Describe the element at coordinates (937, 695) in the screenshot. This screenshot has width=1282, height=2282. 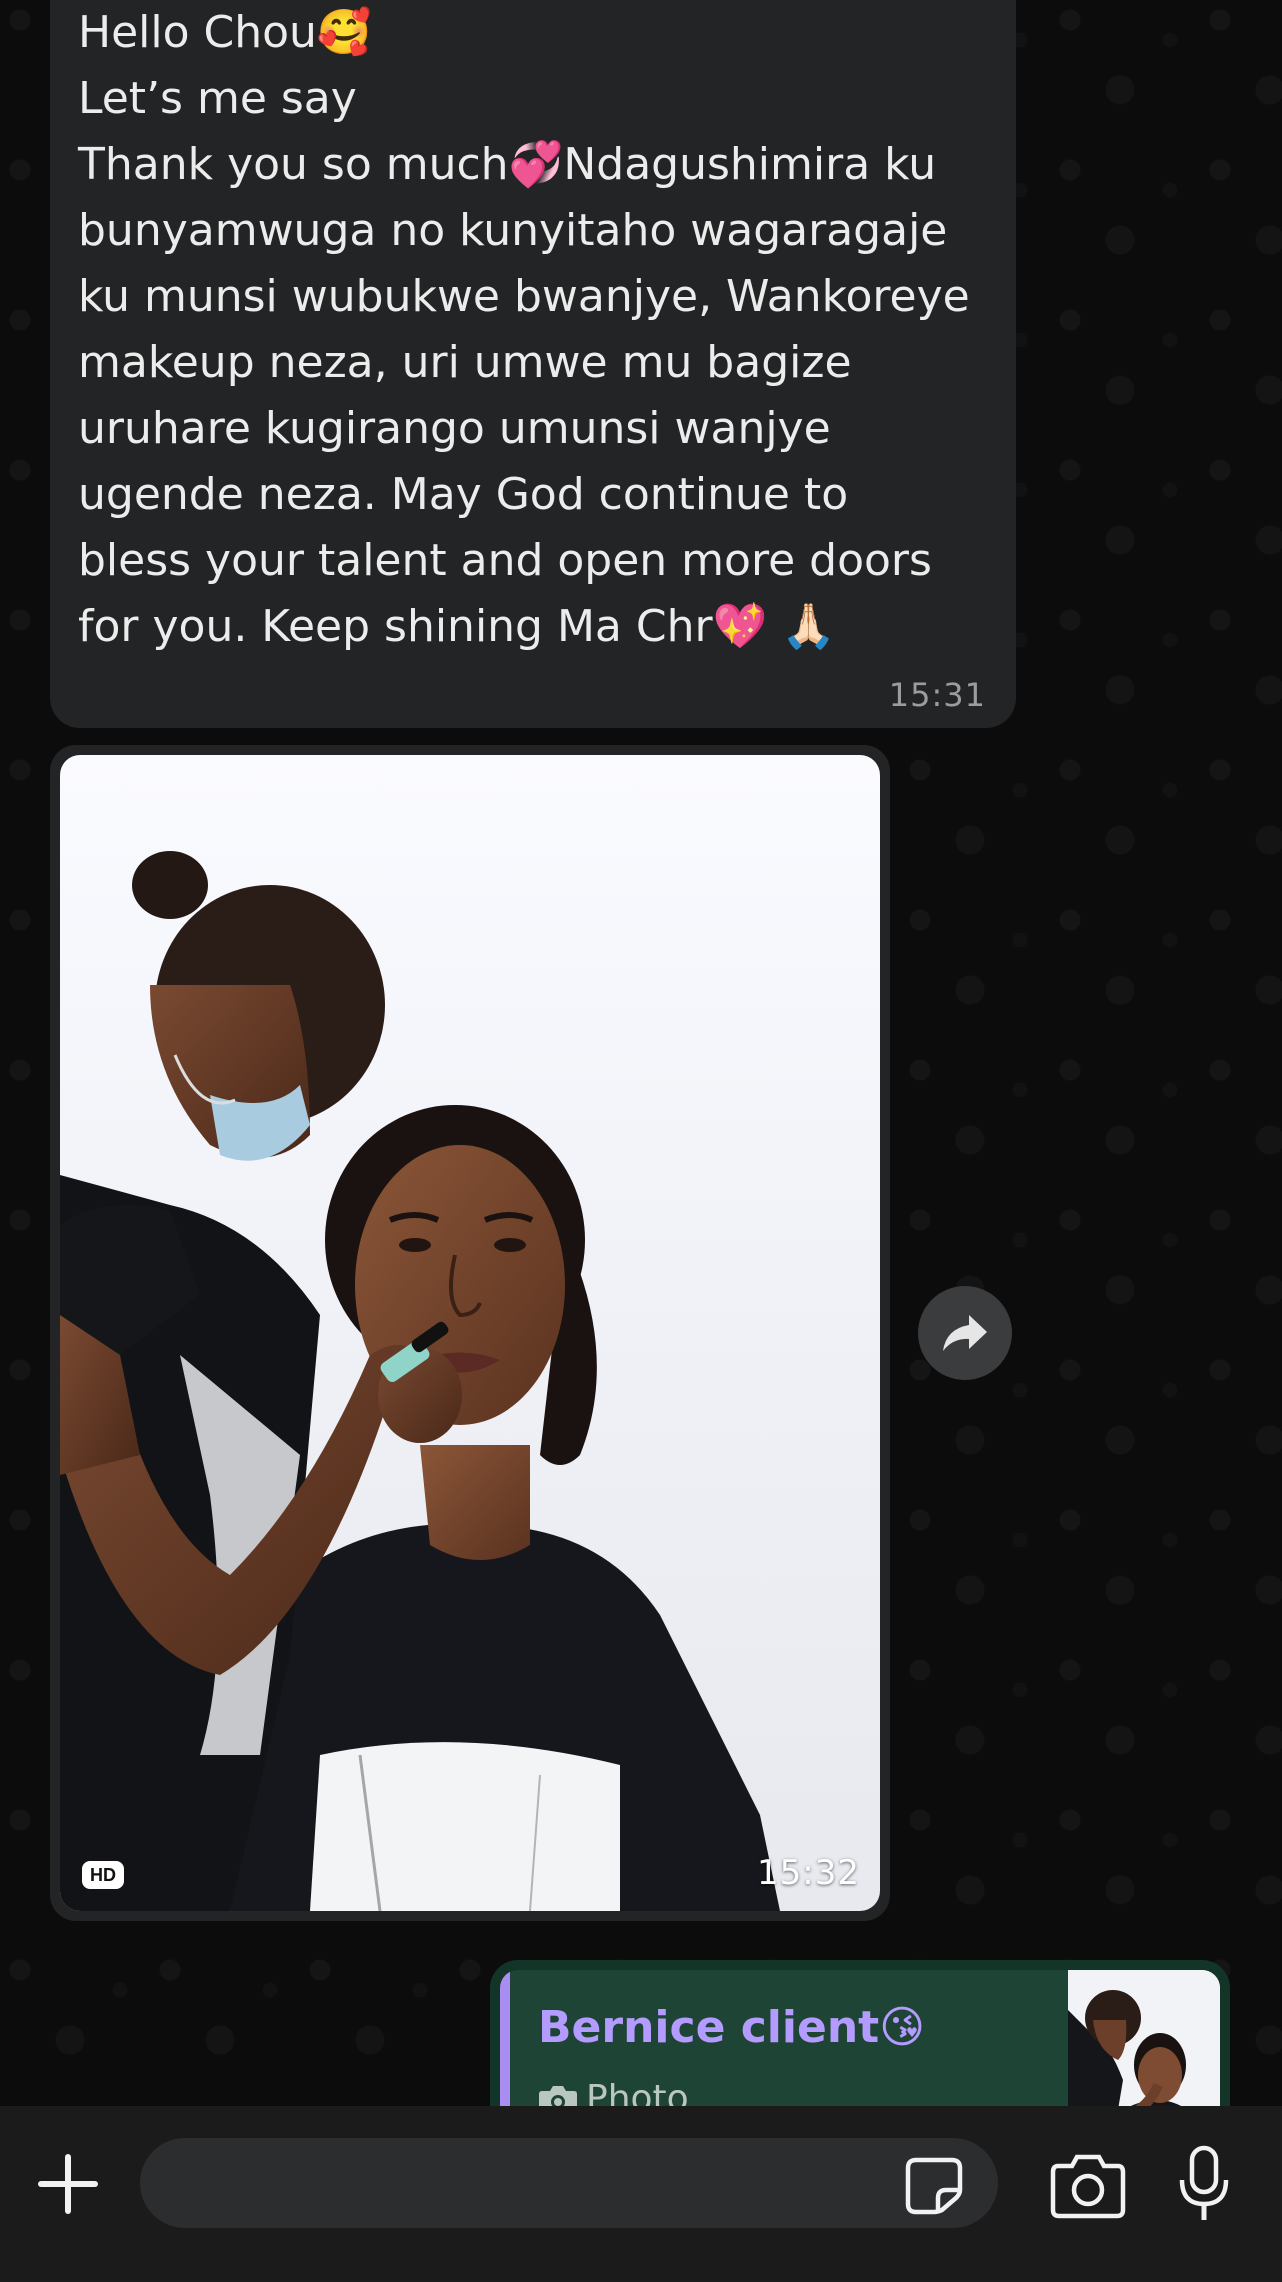
I see `message-timestamp: 15:31` at that location.